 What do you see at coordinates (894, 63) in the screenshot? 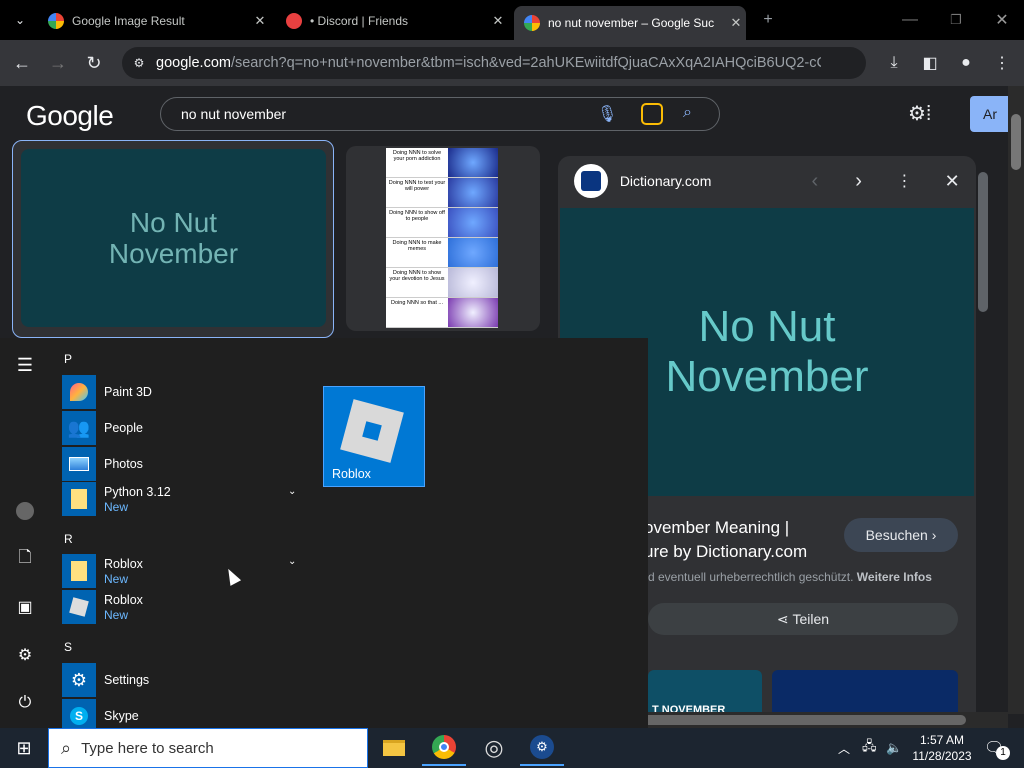
I see `download-icon: ⤓` at bounding box center [894, 63].